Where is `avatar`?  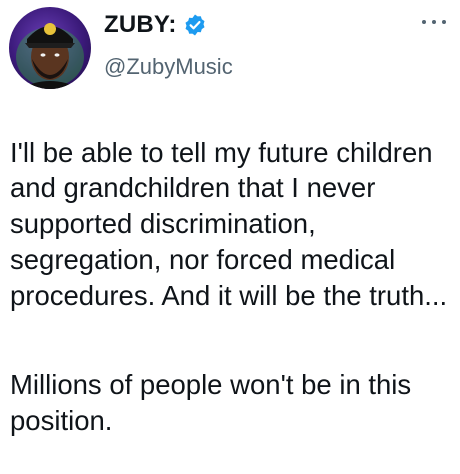 avatar is located at coordinates (50, 48).